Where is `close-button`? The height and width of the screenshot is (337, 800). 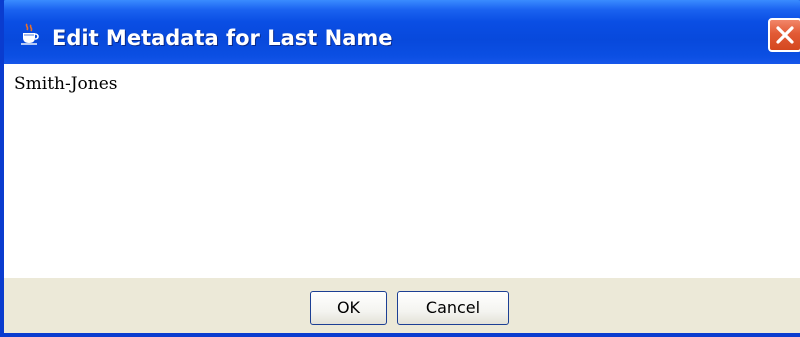
close-button is located at coordinates (784, 35).